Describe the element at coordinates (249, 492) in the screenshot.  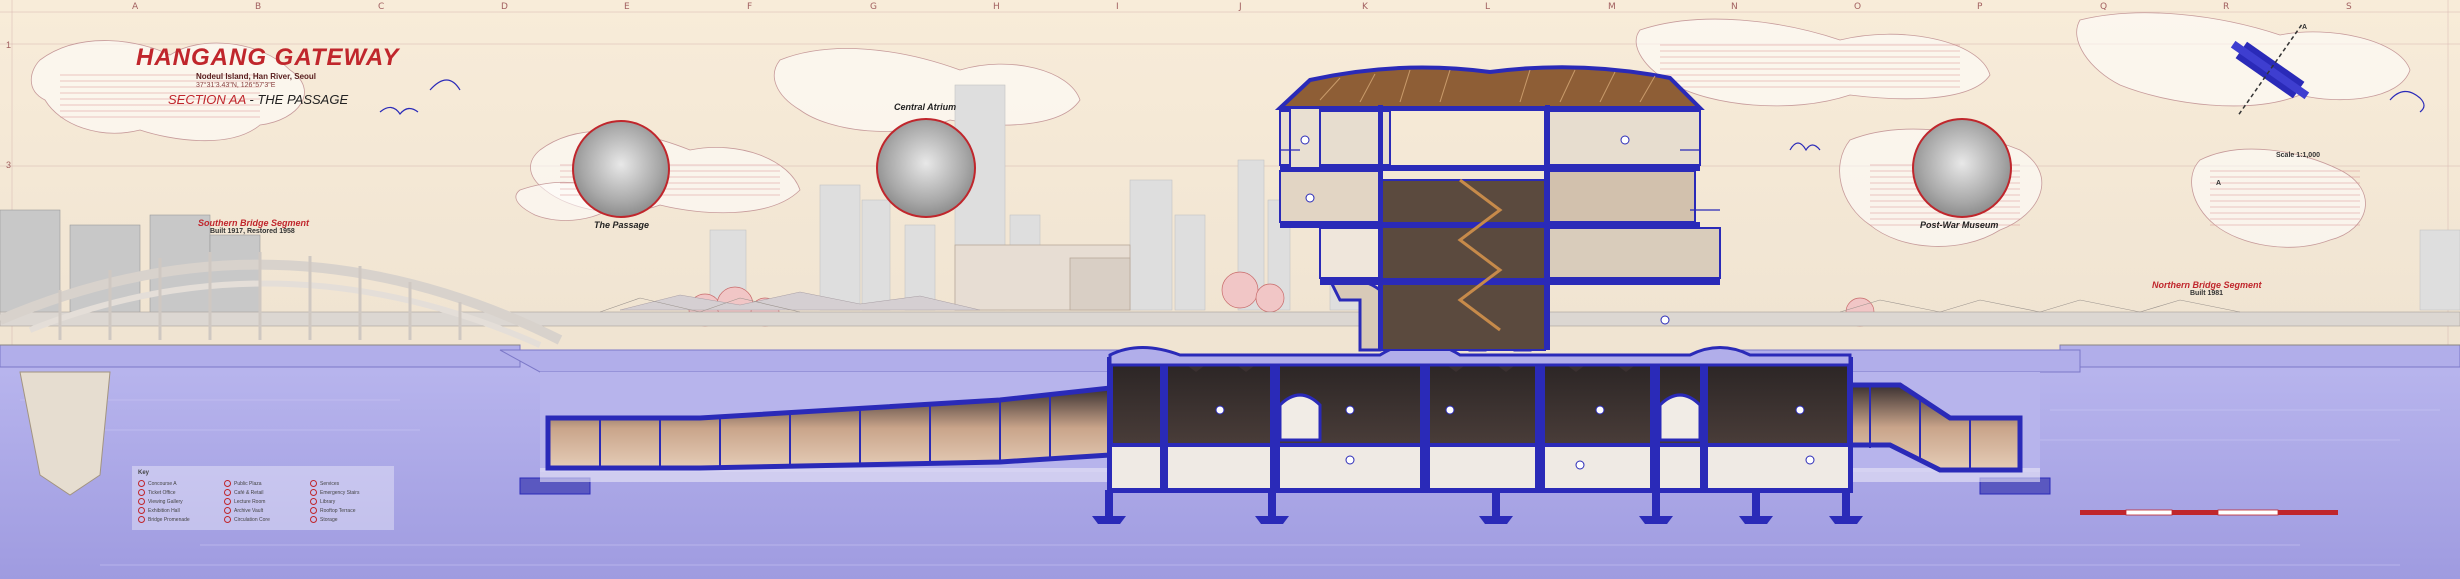
I see `legend-item-label: Café & Retail` at that location.